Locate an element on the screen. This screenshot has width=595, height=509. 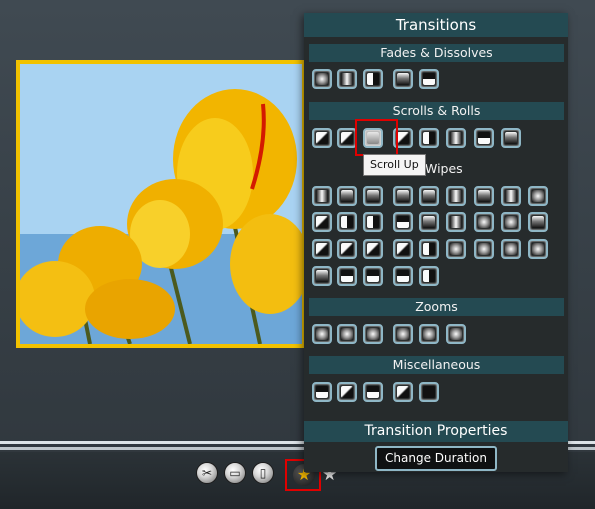
paste-icon: ▯ is located at coordinates (263, 473).